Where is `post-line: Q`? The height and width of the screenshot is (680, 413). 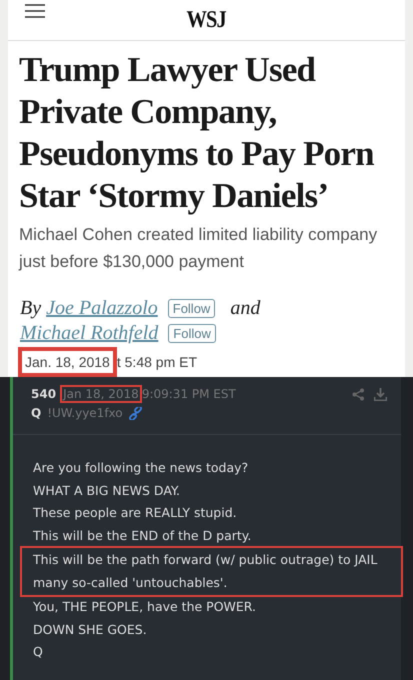 post-line: Q is located at coordinates (38, 652).